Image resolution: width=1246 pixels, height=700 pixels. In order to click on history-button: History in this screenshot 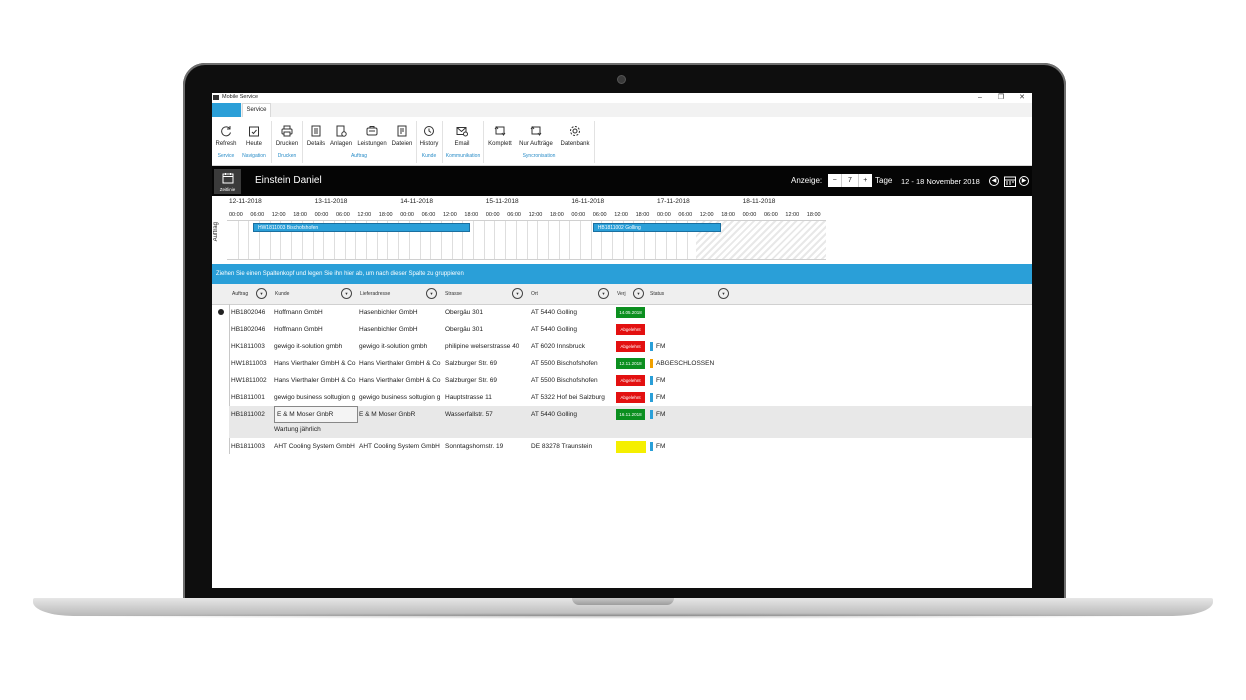, I will do `click(429, 134)`.